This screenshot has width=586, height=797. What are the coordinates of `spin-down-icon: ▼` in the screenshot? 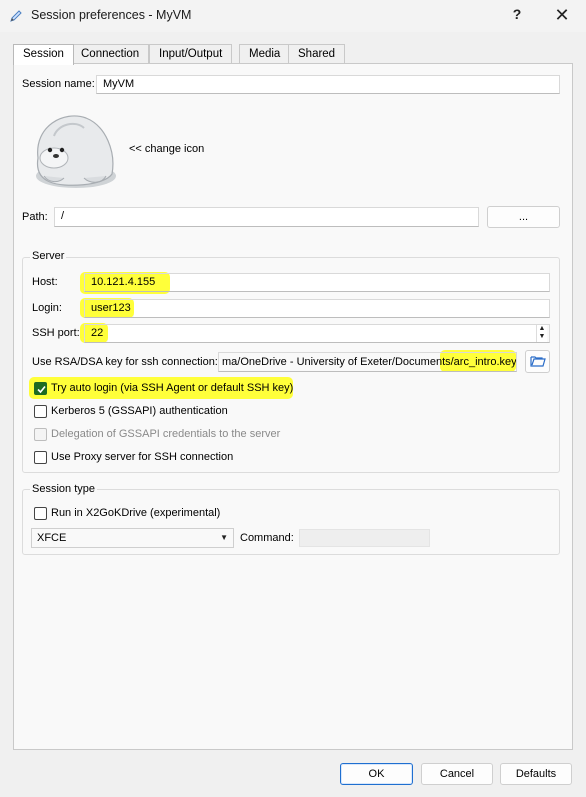 It's located at (542, 337).